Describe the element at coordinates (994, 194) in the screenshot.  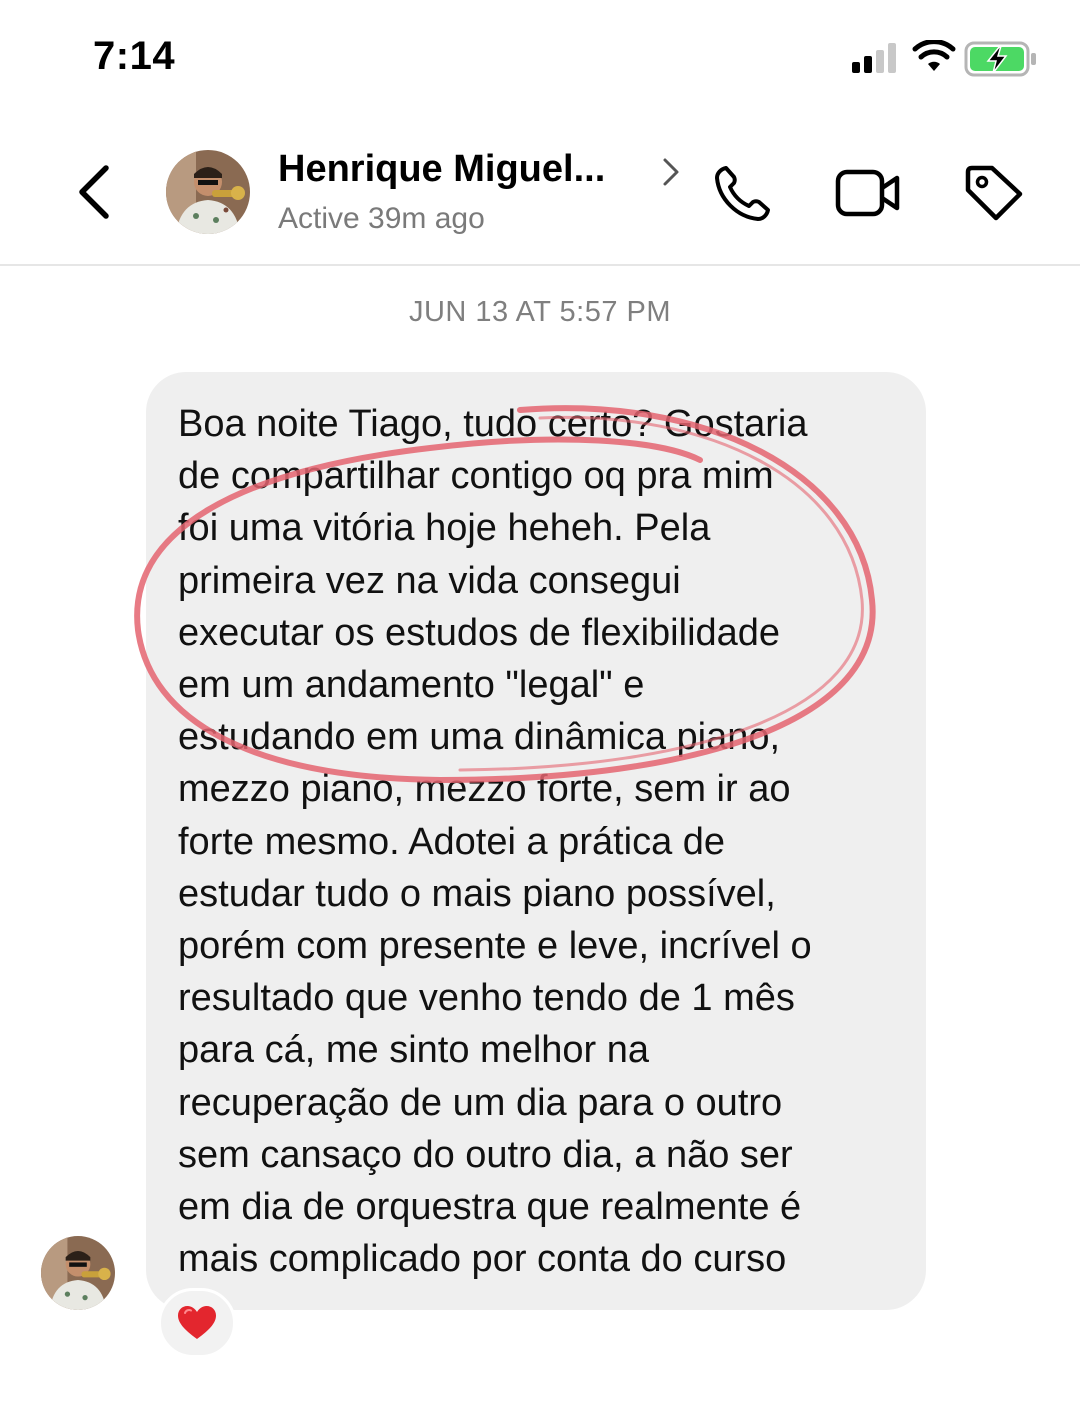
I see `tag-icon` at that location.